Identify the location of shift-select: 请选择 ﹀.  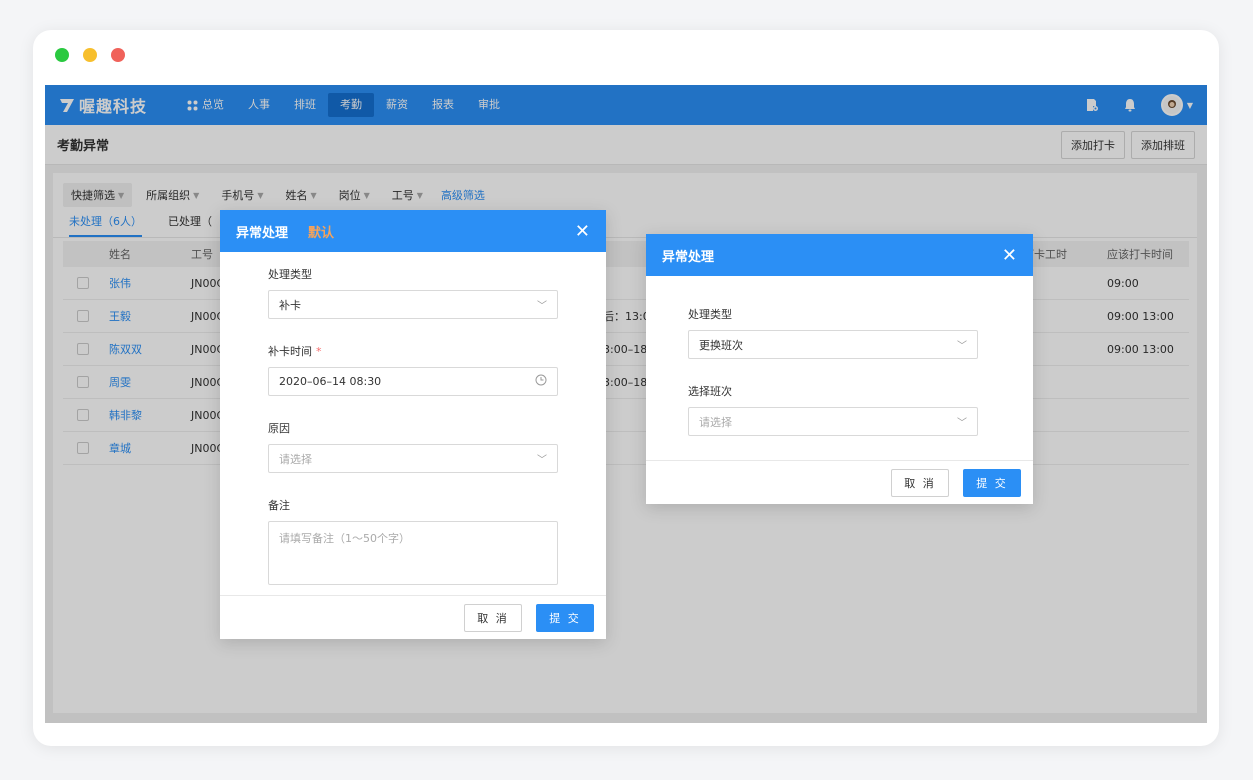
(833, 421).